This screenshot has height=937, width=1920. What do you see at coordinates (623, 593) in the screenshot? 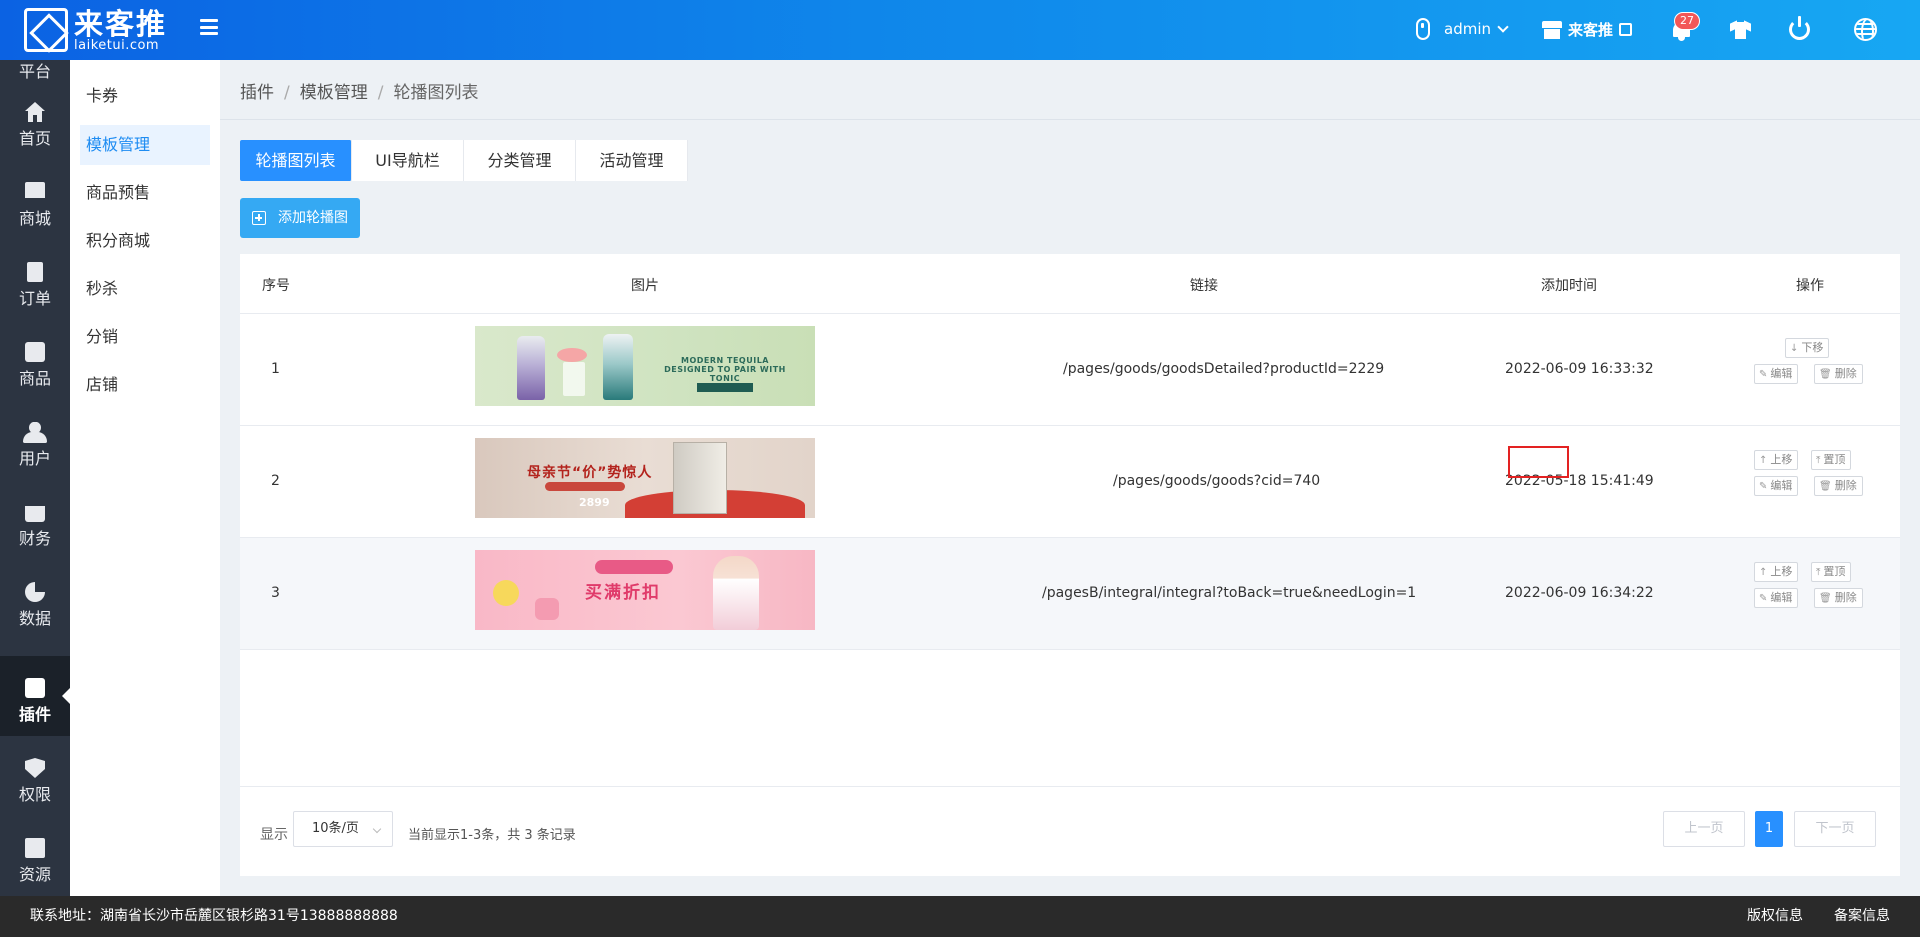
I see `banner-text: 买满折扣` at bounding box center [623, 593].